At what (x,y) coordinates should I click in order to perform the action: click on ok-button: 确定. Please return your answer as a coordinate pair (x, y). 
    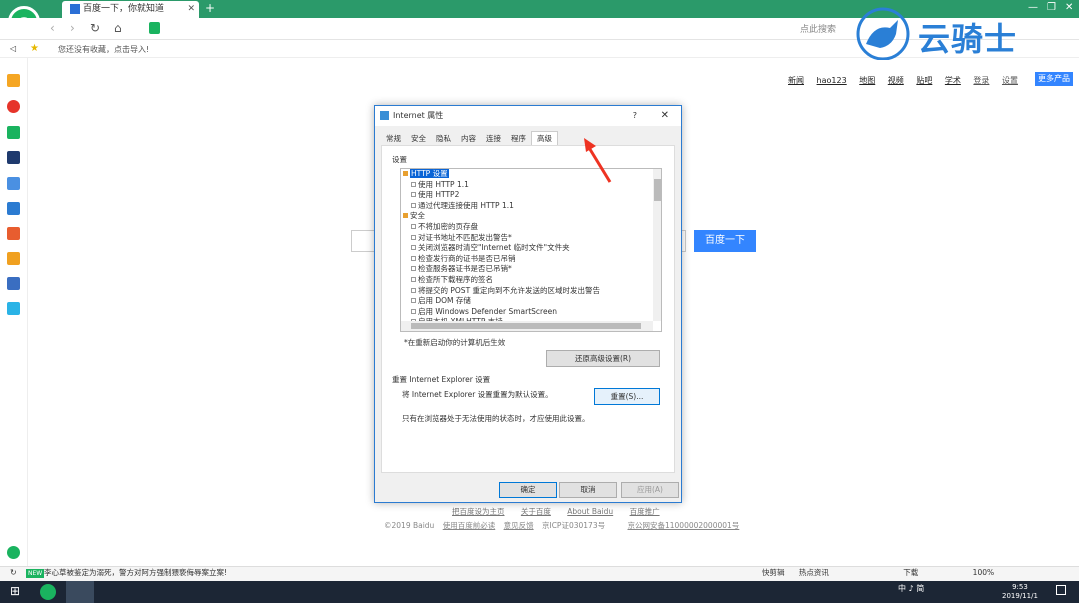
    Looking at the image, I should click on (528, 490).